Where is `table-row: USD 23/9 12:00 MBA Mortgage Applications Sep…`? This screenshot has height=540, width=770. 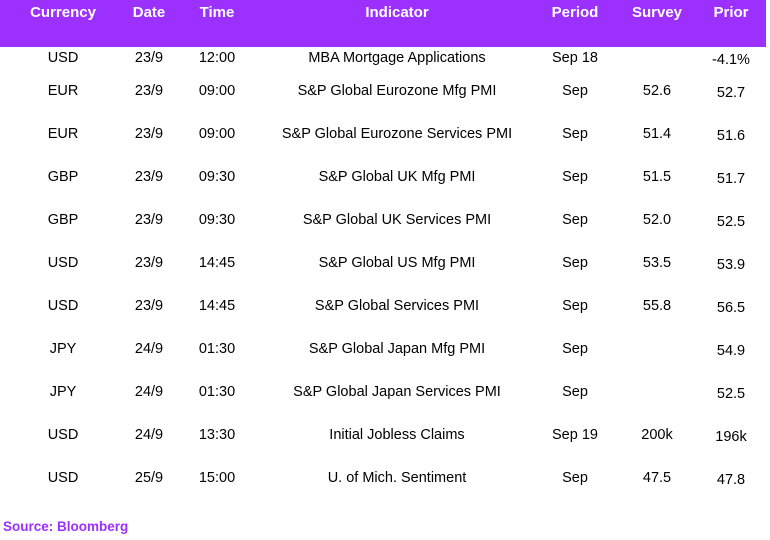 table-row: USD 23/9 12:00 MBA Mortgage Applications Sep… is located at coordinates (383, 58).